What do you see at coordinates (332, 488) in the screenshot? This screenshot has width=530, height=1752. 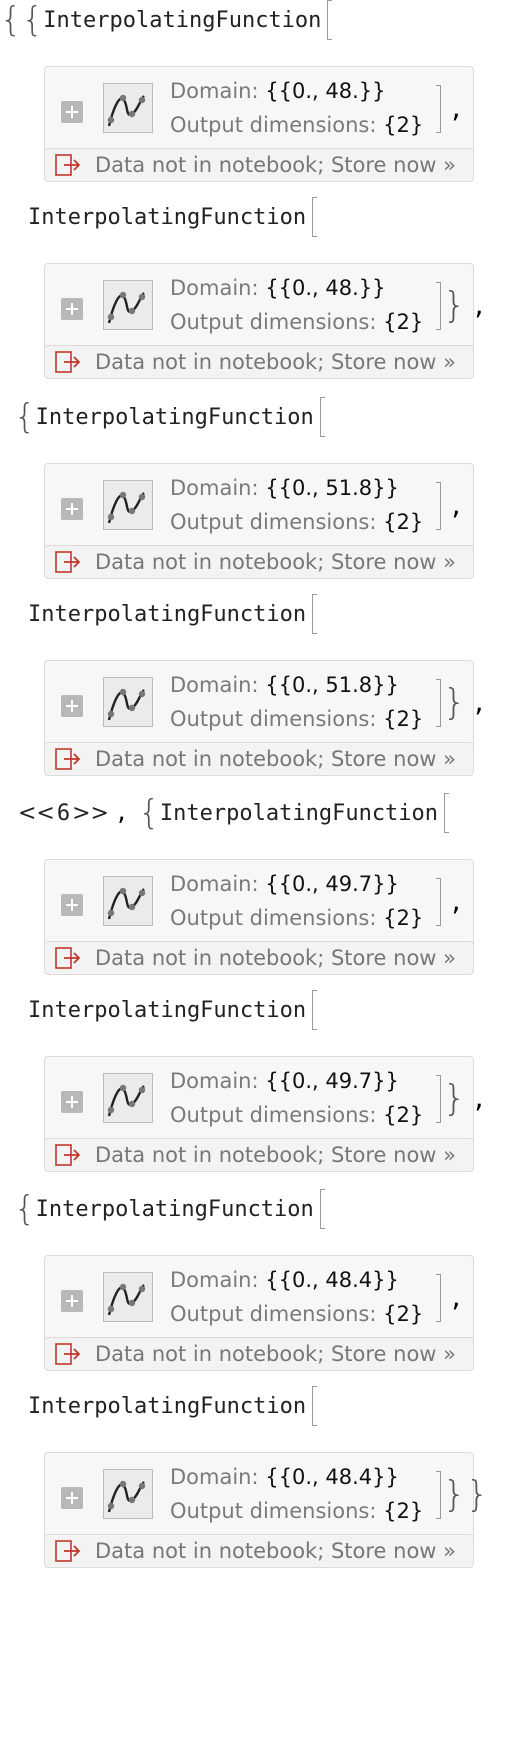 I see `domain-value: {{0., 51.8}}` at bounding box center [332, 488].